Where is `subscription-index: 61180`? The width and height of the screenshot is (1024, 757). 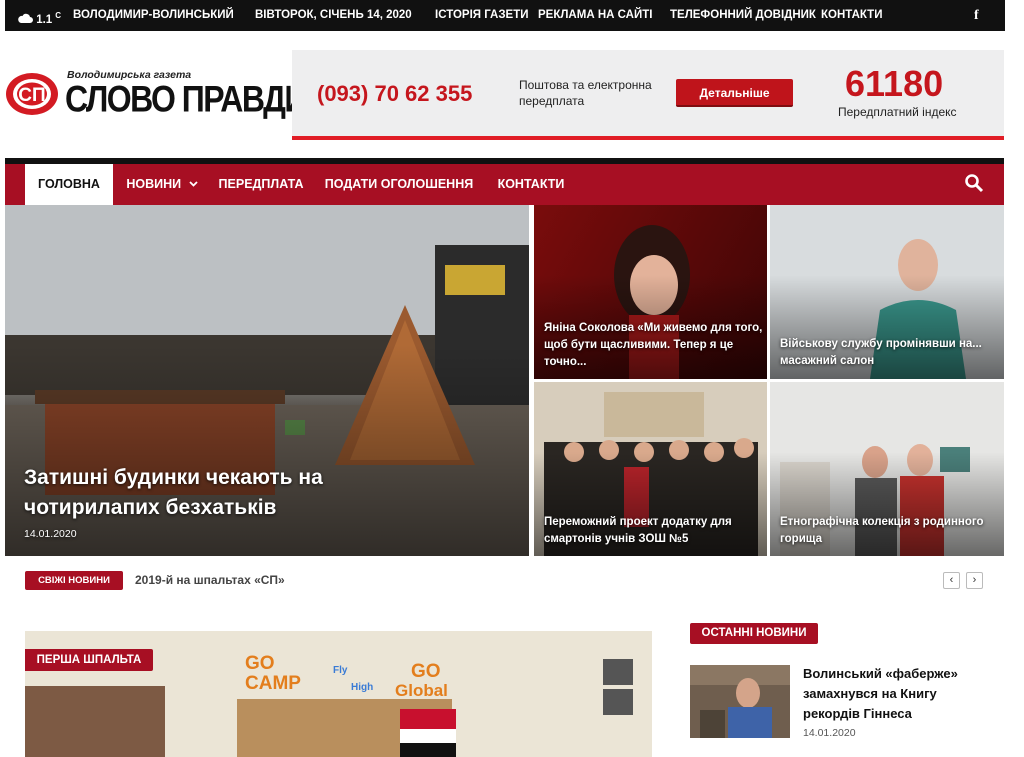 subscription-index: 61180 is located at coordinates (894, 83).